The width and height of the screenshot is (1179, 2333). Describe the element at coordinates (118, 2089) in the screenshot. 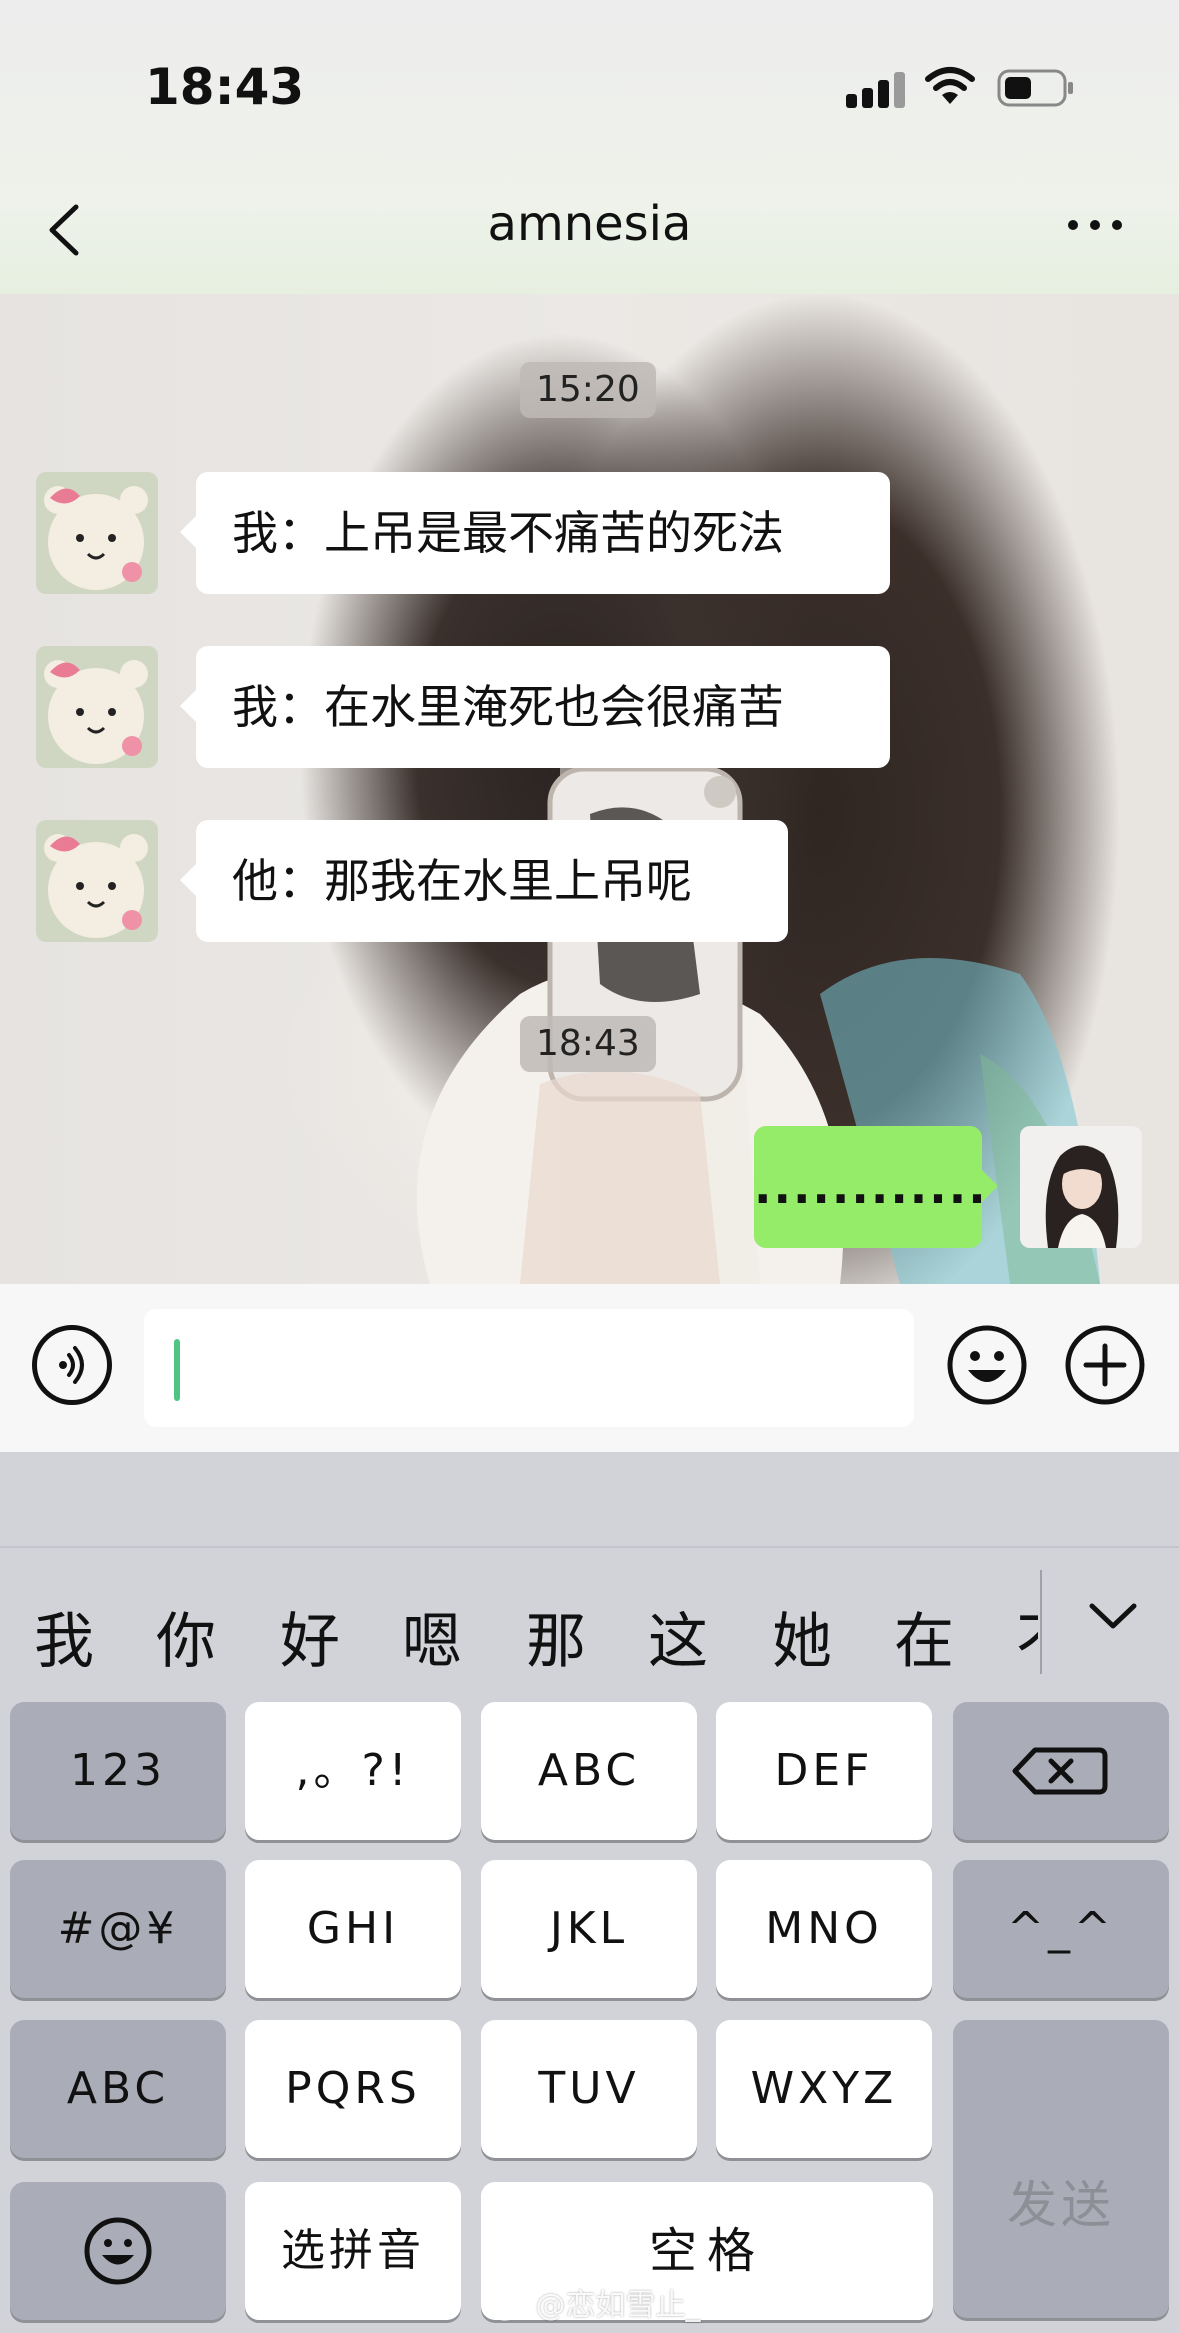

I see `key-abc-mode: ABC` at that location.